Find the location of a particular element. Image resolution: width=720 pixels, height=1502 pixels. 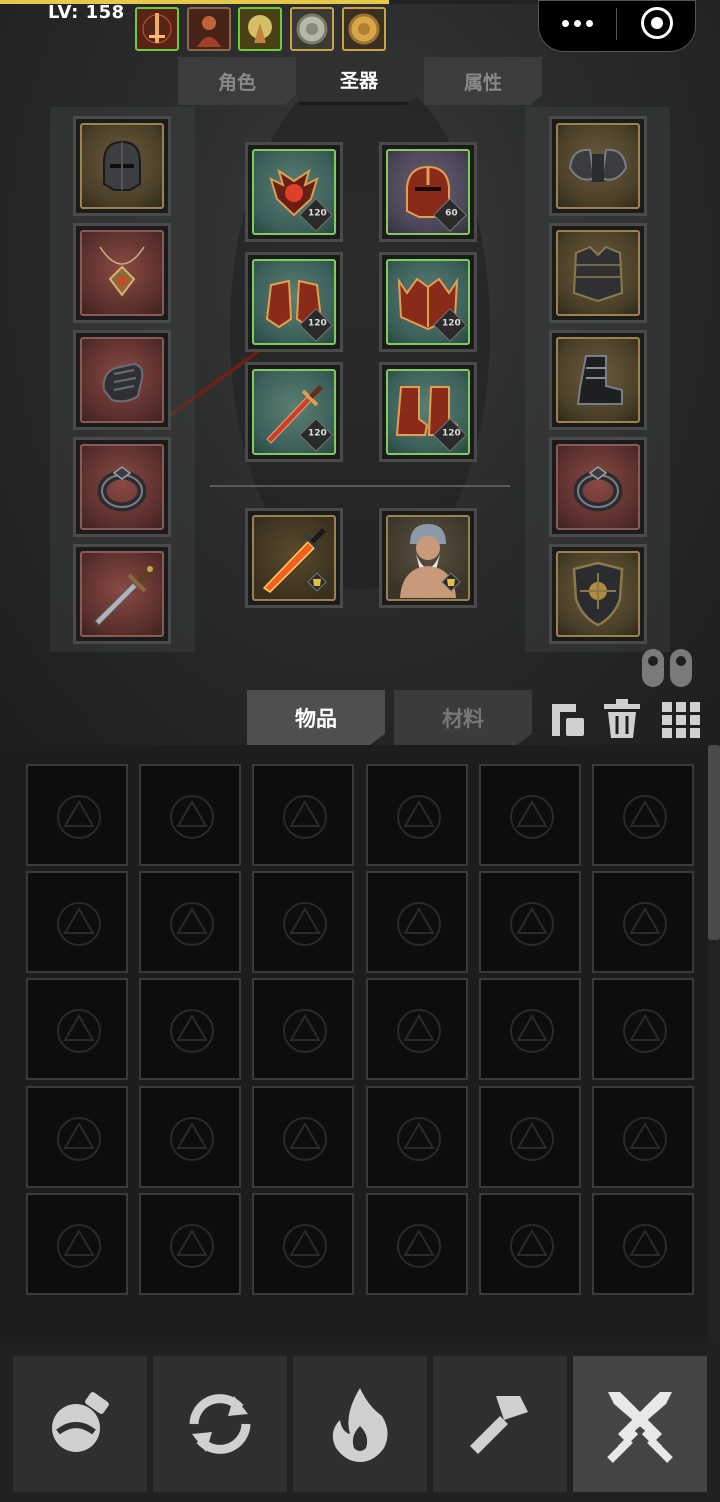

tab-character: 角色 is located at coordinates (237, 81).